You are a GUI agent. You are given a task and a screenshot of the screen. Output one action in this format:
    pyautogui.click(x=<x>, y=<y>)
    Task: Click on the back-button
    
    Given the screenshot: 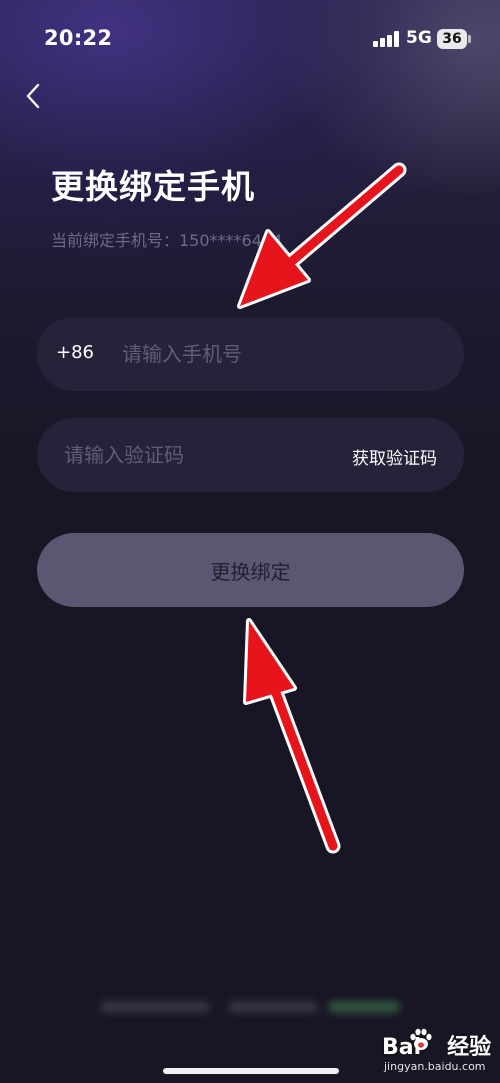 What is the action you would take?
    pyautogui.click(x=35, y=96)
    